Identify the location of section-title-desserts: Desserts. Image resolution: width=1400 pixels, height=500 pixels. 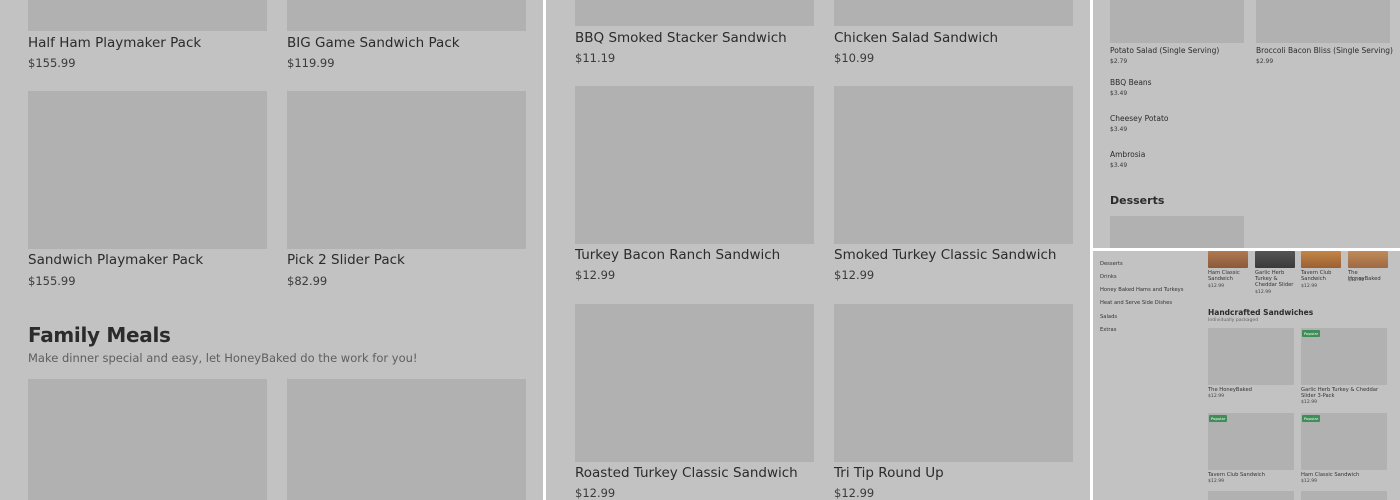
(1137, 200).